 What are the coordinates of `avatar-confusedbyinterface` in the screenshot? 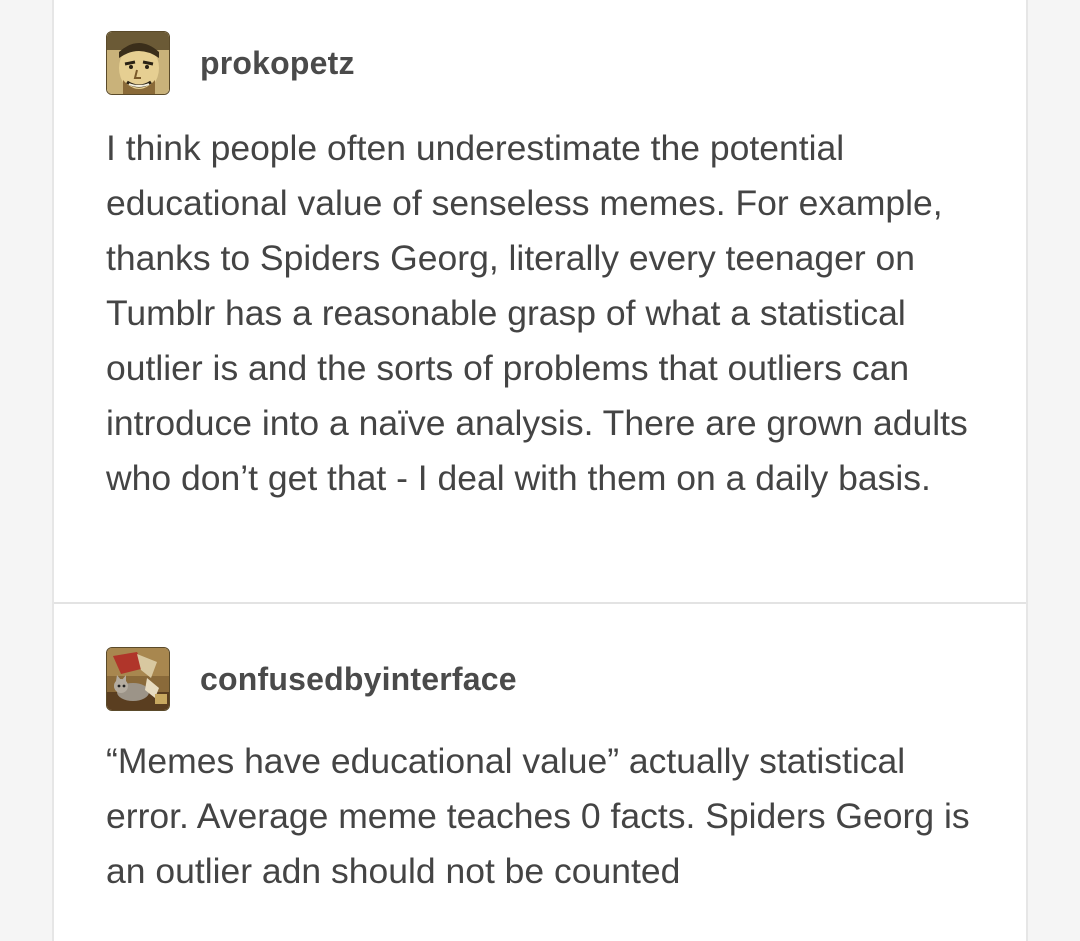 It's located at (138, 679).